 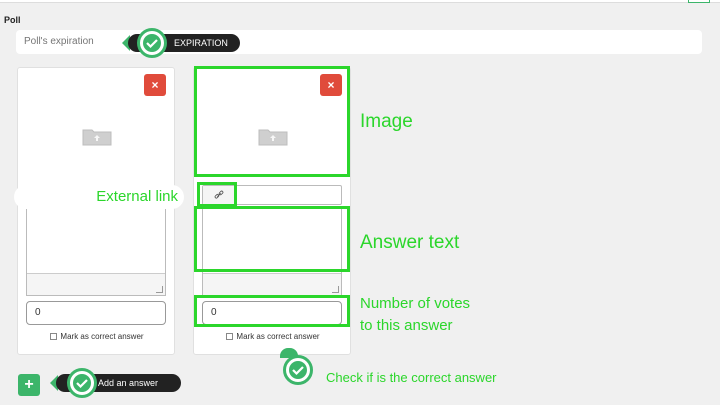 What do you see at coordinates (415, 315) in the screenshot?
I see `annotation-votes: Number of votes to this answer` at bounding box center [415, 315].